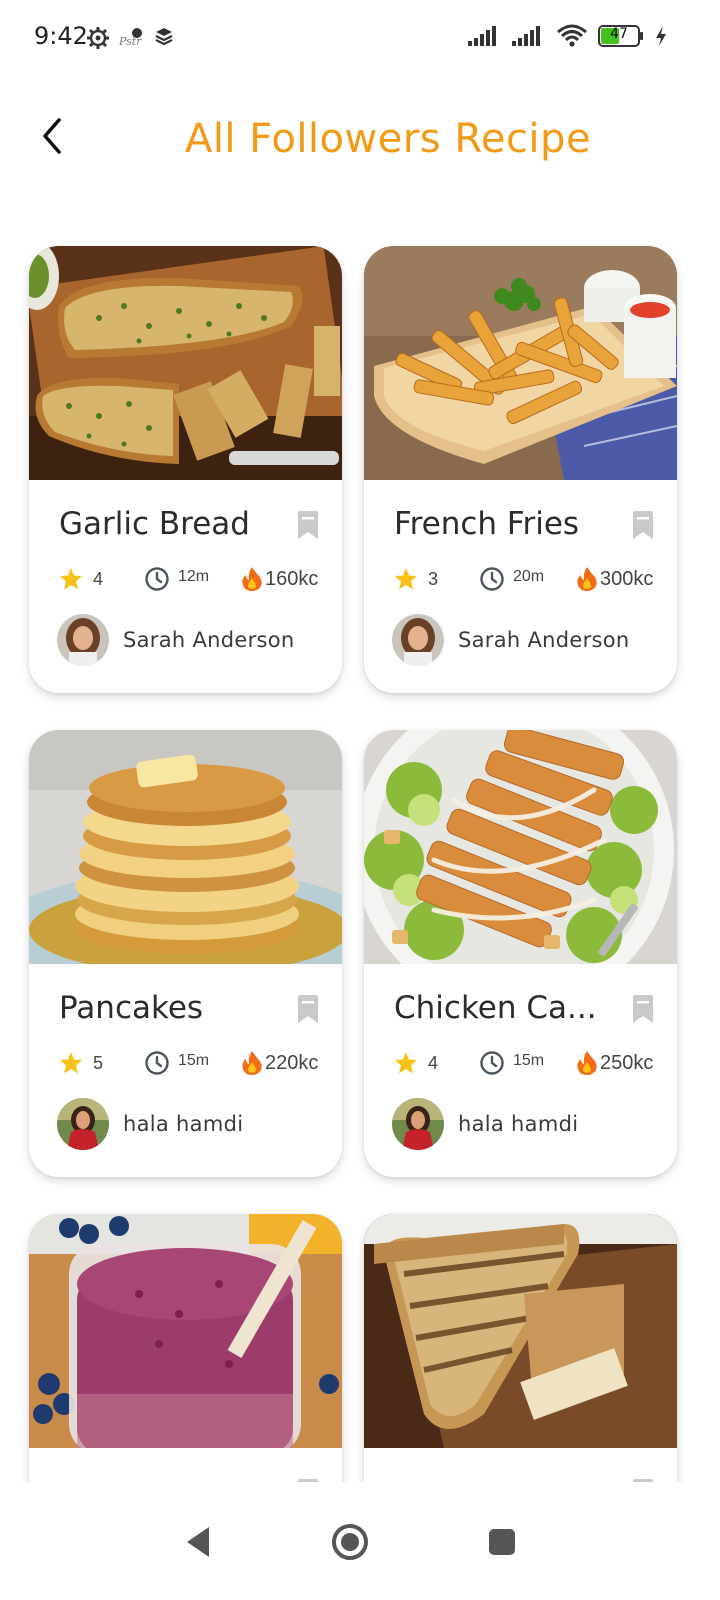 The height and width of the screenshot is (1600, 720). What do you see at coordinates (360, 38) in the screenshot?
I see `status-bar: 9:42 Pstr 47` at bounding box center [360, 38].